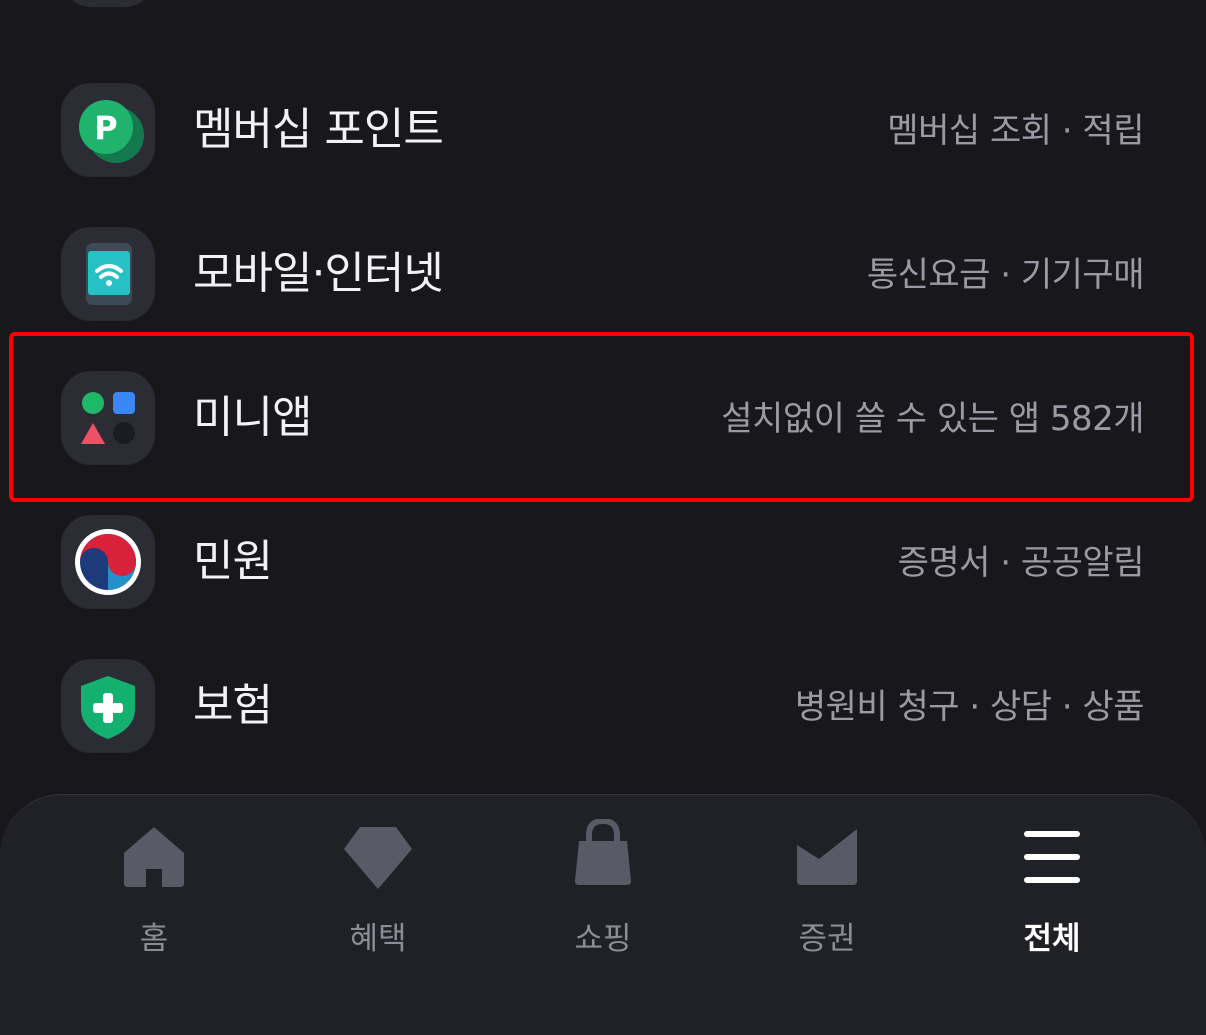 The height and width of the screenshot is (1035, 1206). I want to click on row-subtitle: 멤버십 조회 · 적립, so click(1015, 131).